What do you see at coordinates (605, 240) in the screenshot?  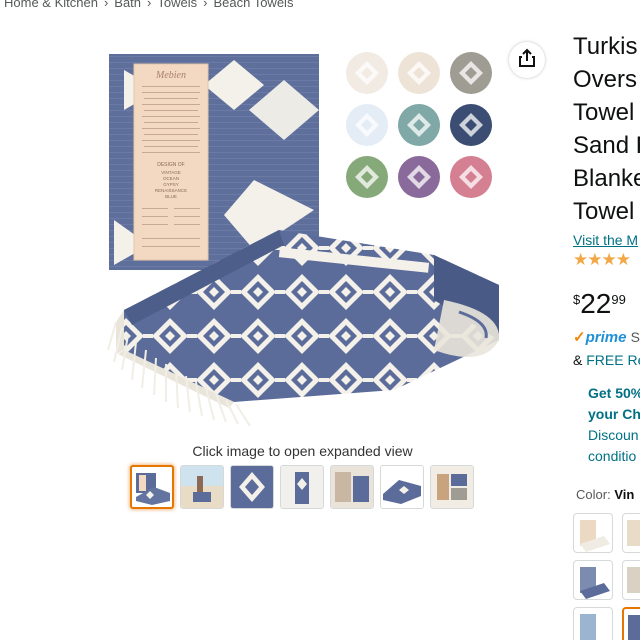 I see `visit-store-link: Visit the M` at bounding box center [605, 240].